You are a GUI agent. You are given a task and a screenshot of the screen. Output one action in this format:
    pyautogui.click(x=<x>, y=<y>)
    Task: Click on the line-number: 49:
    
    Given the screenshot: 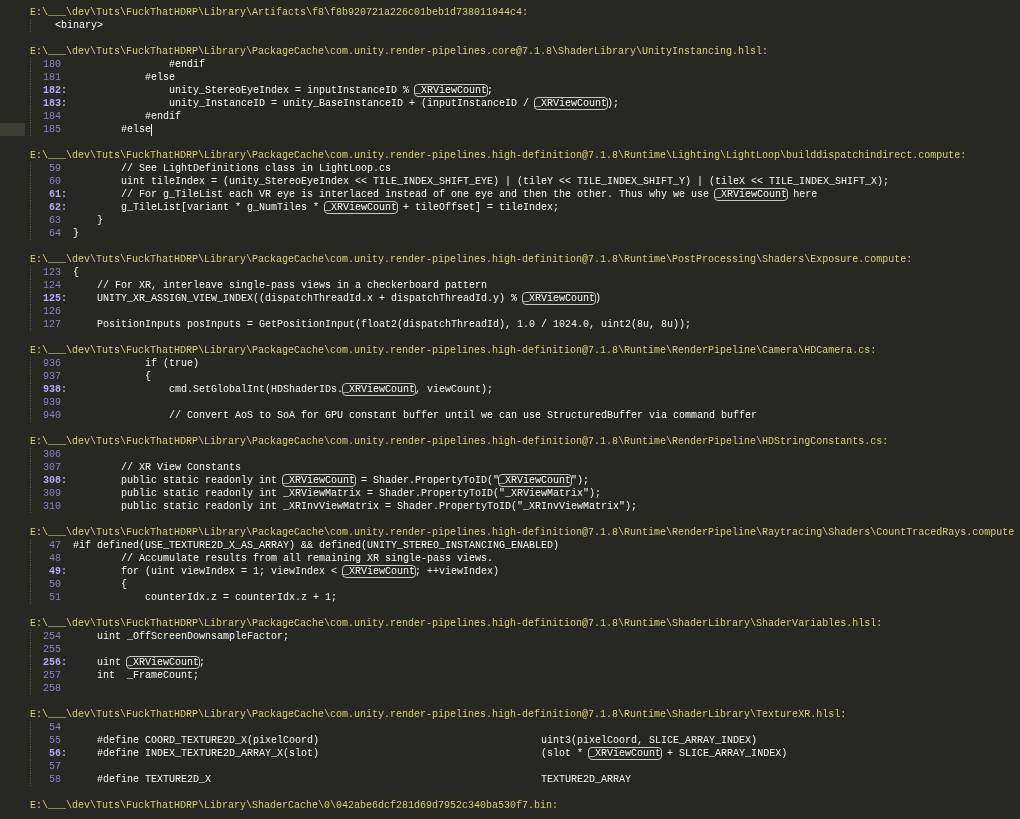 What is the action you would take?
    pyautogui.click(x=57, y=571)
    